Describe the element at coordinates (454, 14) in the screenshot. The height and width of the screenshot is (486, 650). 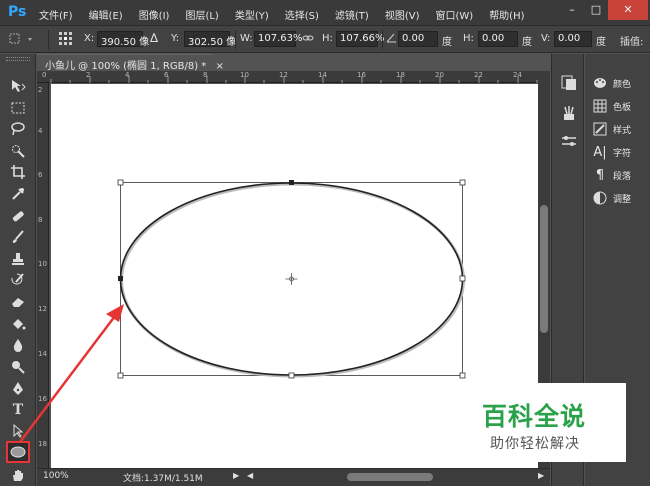
I see `menu-window: 窗口(W)` at that location.